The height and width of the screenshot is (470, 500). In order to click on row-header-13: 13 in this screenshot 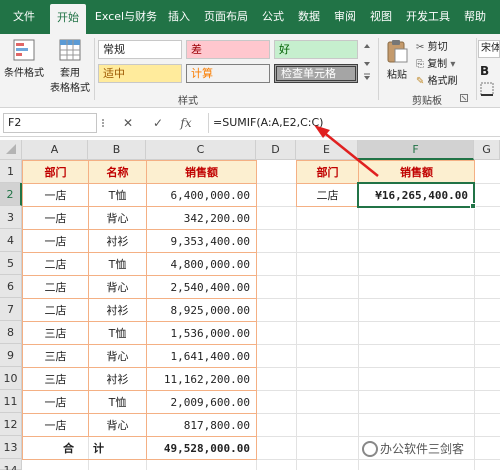, I will do `click(11, 447)`.